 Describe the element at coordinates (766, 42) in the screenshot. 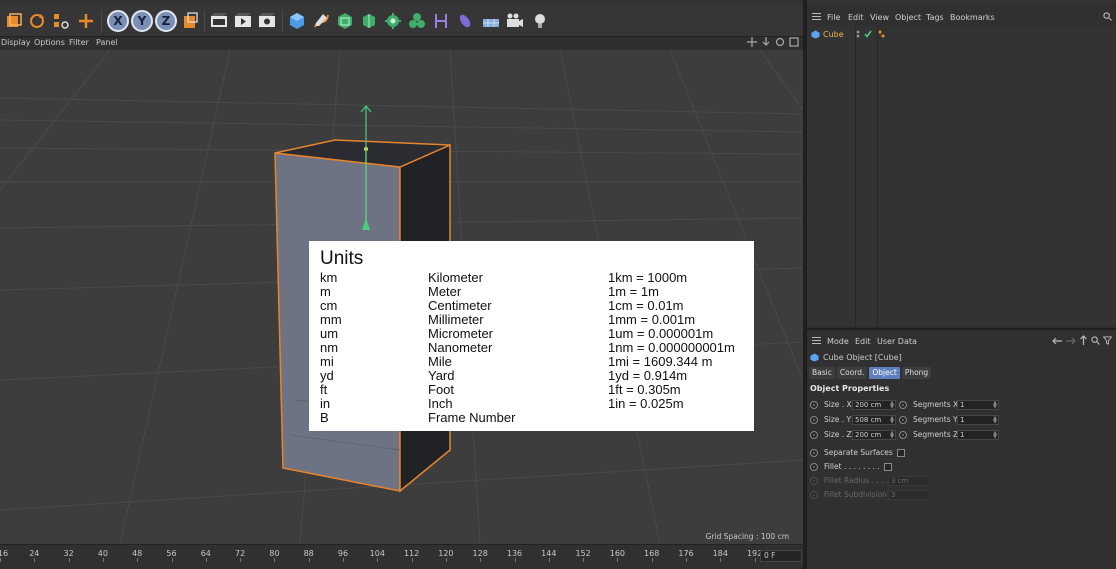

I see `zoom-icon` at that location.